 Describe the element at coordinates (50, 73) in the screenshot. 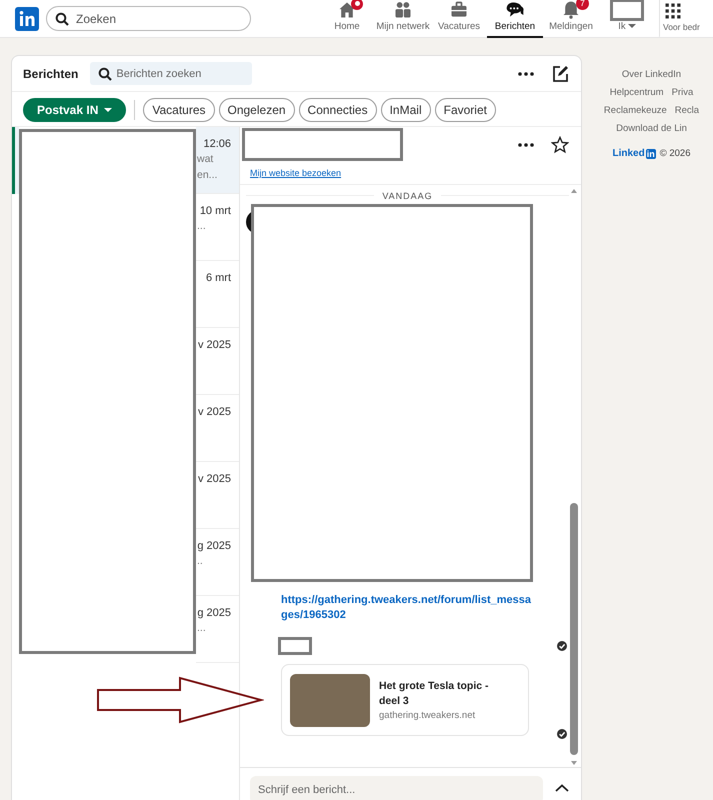

I see `page-title: Berichten` at that location.